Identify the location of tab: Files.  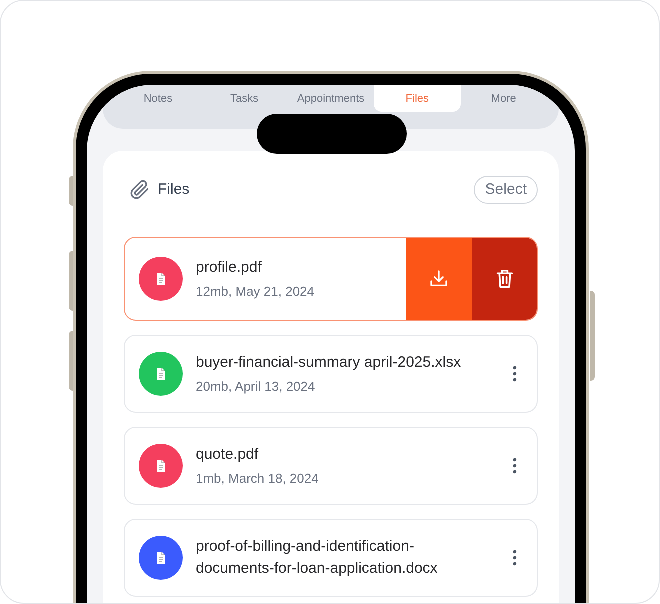
(417, 98).